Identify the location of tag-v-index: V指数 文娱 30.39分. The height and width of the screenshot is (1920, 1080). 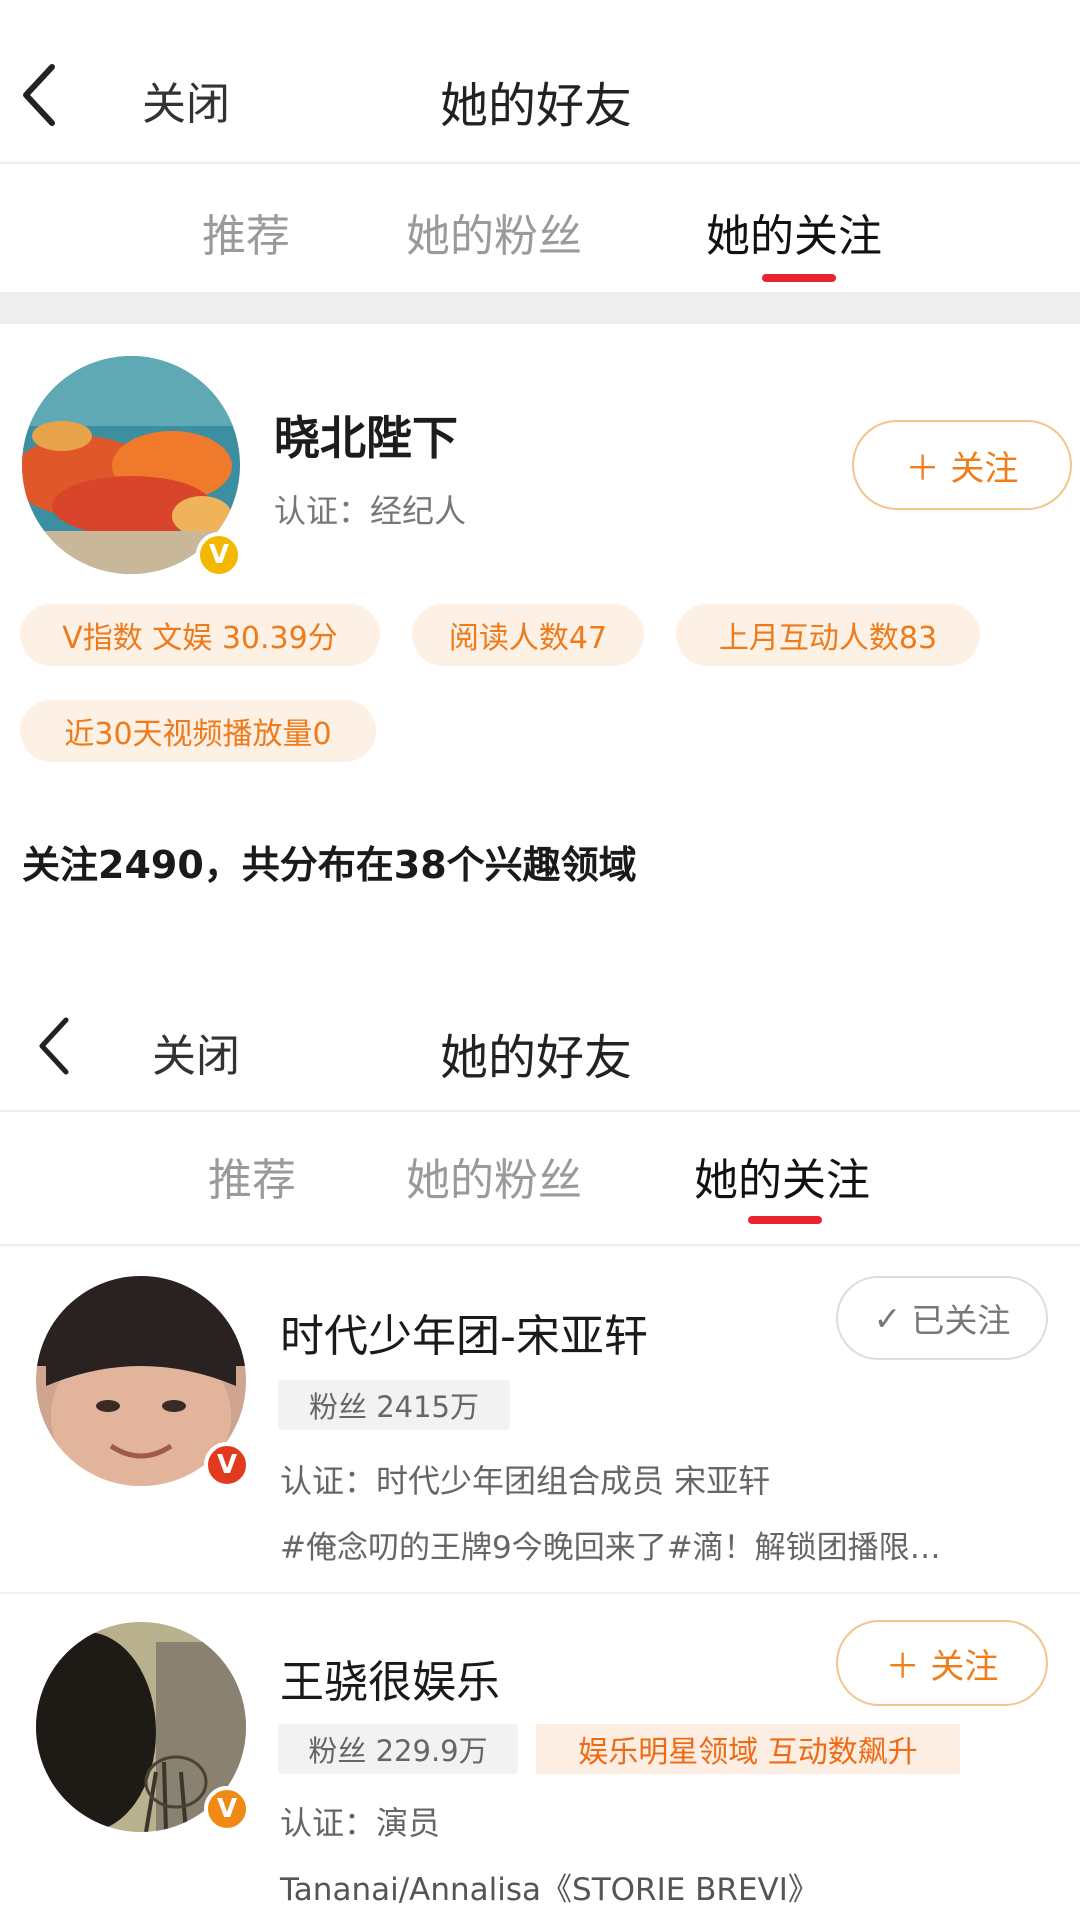
(200, 635).